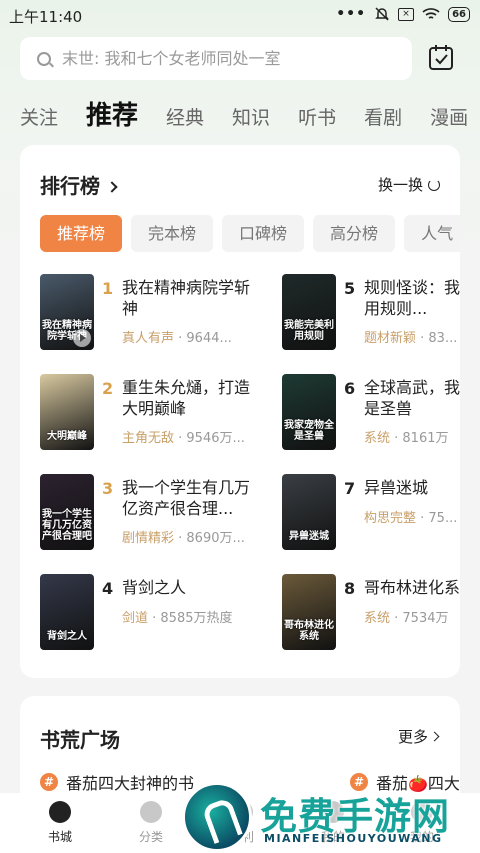 The height and width of the screenshot is (853, 480). Describe the element at coordinates (459, 14) in the screenshot. I see `battery-icon: 66` at that location.